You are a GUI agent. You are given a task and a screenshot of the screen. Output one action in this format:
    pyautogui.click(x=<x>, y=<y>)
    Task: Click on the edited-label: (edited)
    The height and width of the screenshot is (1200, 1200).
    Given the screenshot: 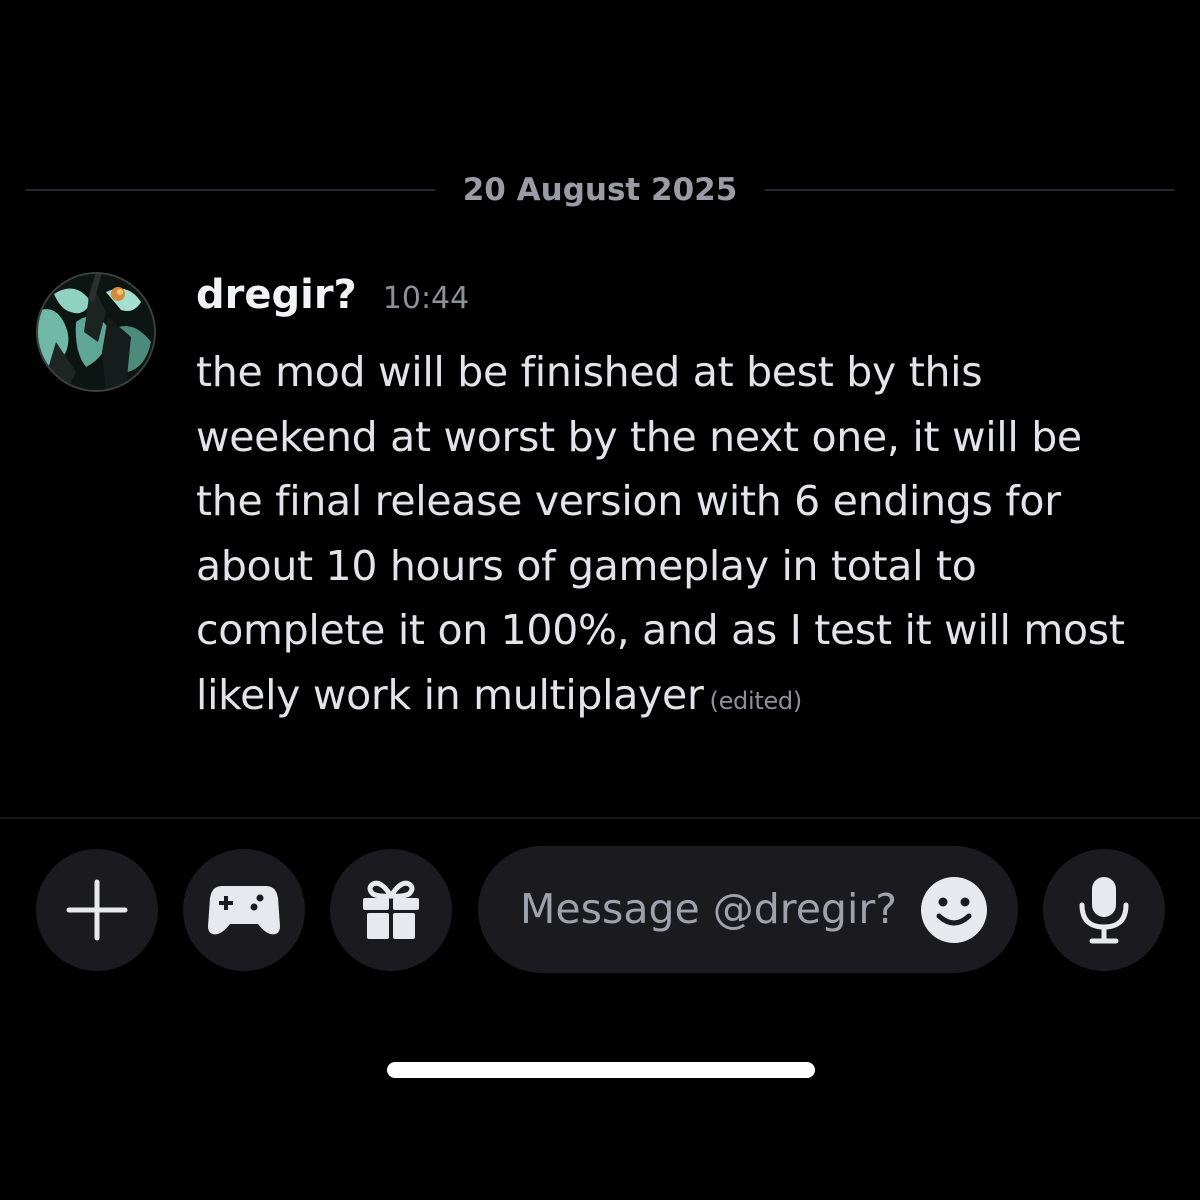 What is the action you would take?
    pyautogui.click(x=756, y=700)
    